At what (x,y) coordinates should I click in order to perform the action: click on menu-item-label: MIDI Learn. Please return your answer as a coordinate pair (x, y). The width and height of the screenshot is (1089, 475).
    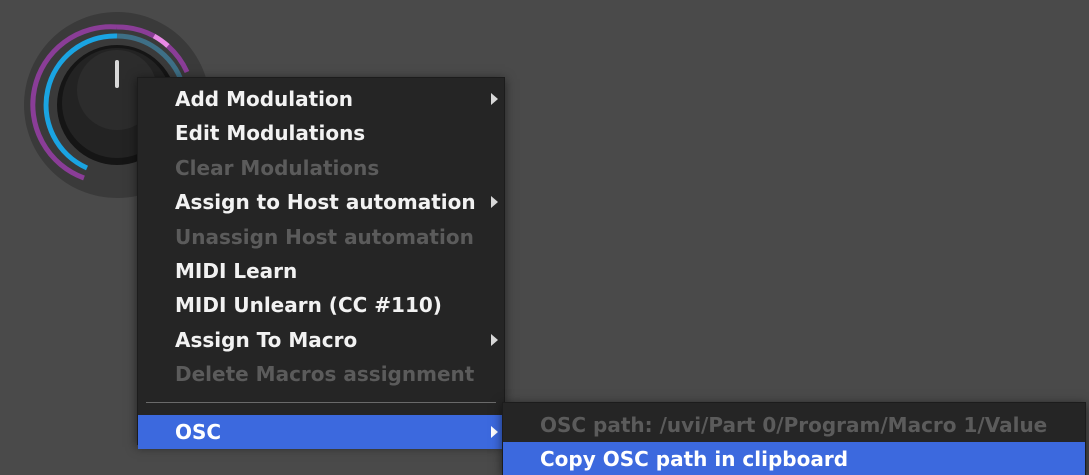
    Looking at the image, I should click on (236, 270).